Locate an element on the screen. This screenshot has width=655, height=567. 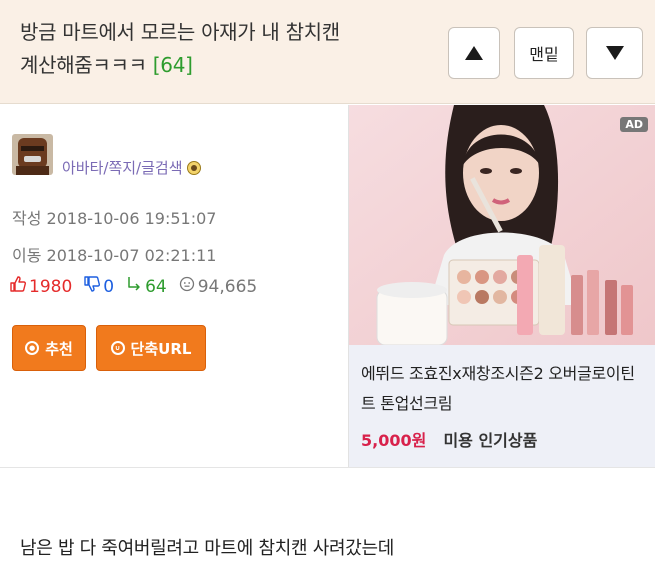
ad-price-row: 5,000원 미용 인기상품 is located at coordinates (502, 439).